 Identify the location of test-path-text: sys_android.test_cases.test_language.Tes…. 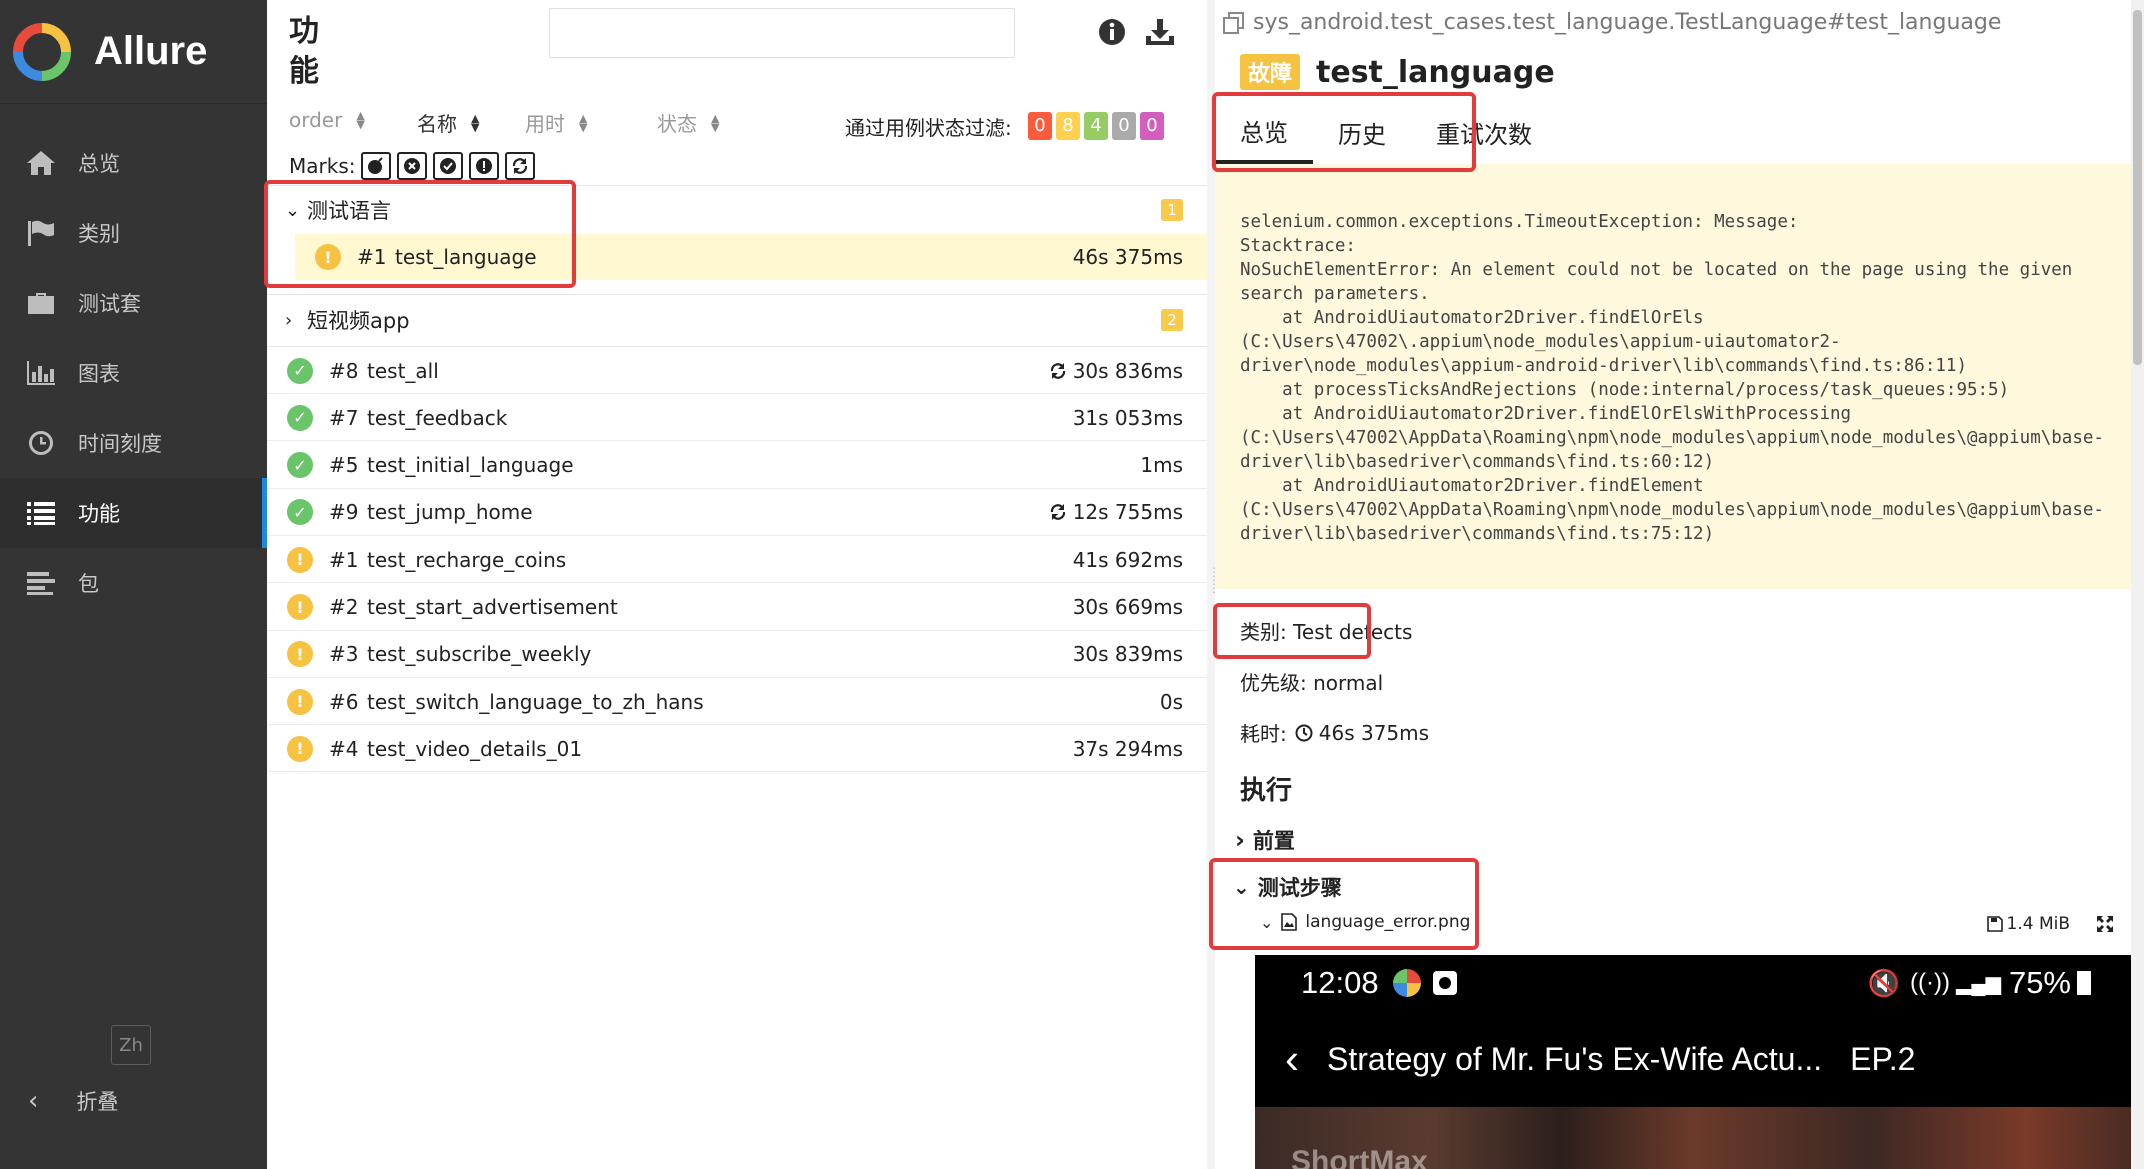
(1627, 22).